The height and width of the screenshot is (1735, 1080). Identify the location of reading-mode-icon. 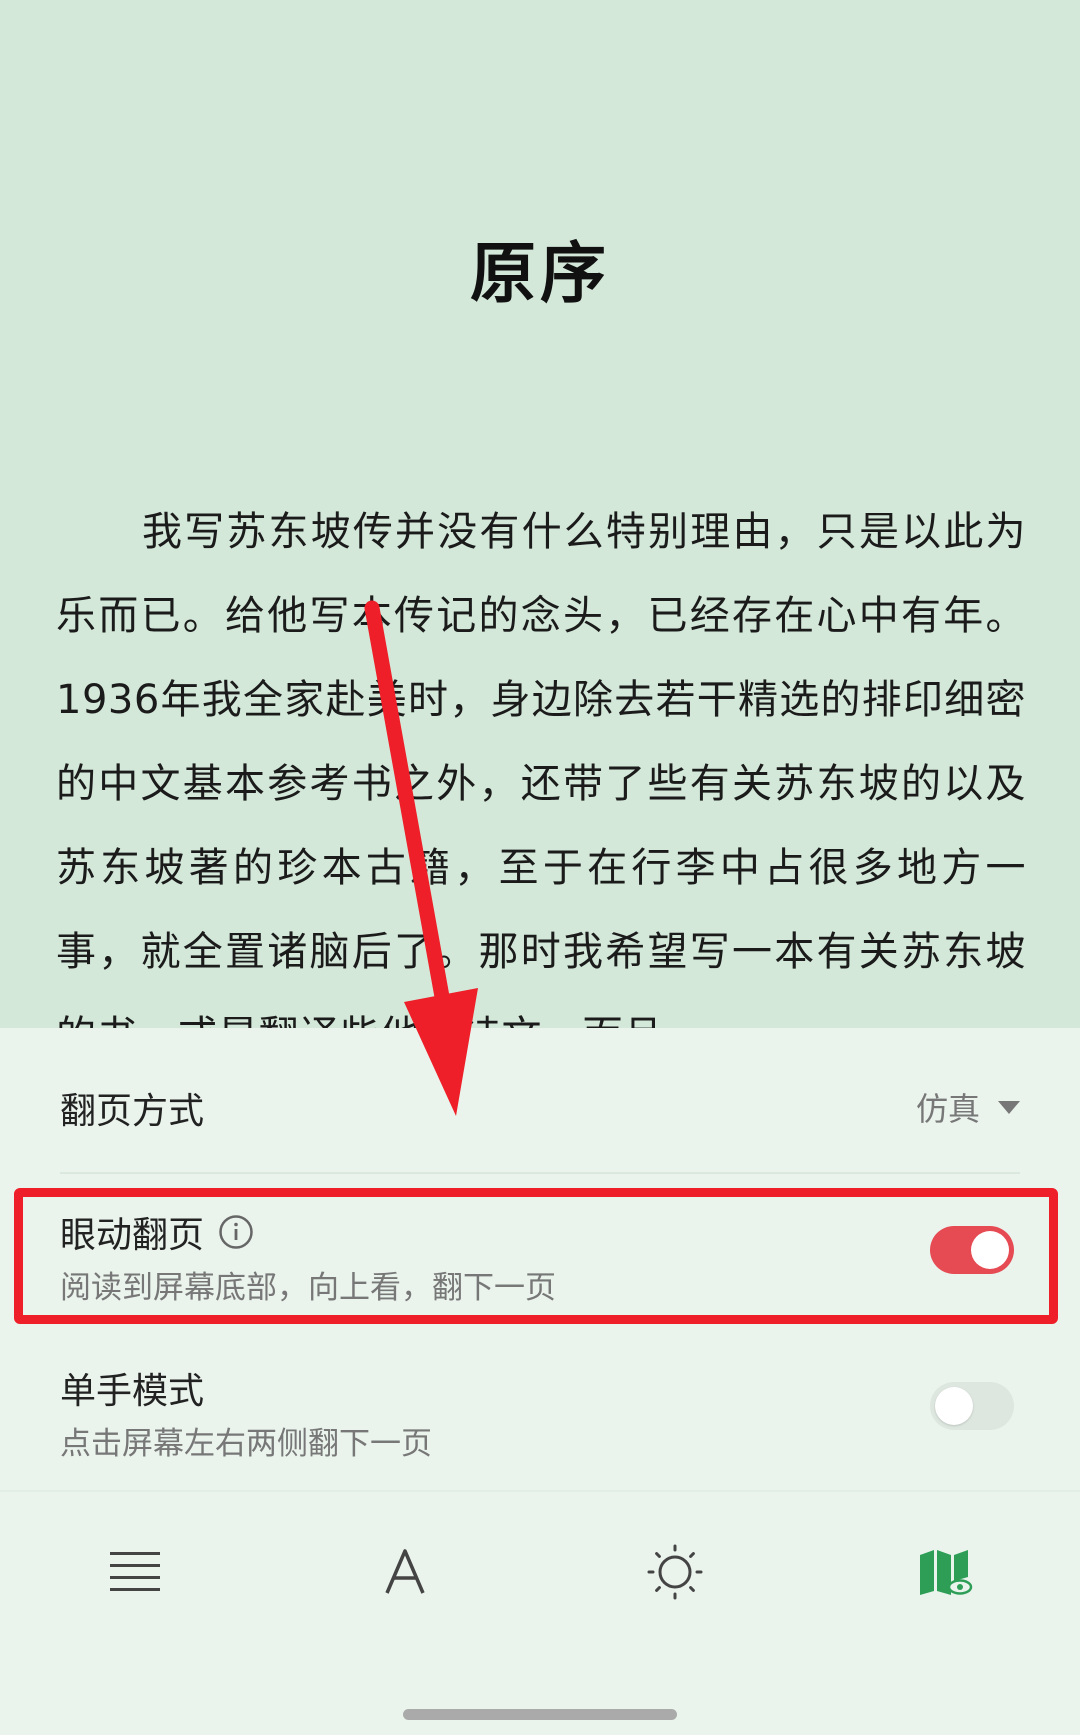
(946, 1572).